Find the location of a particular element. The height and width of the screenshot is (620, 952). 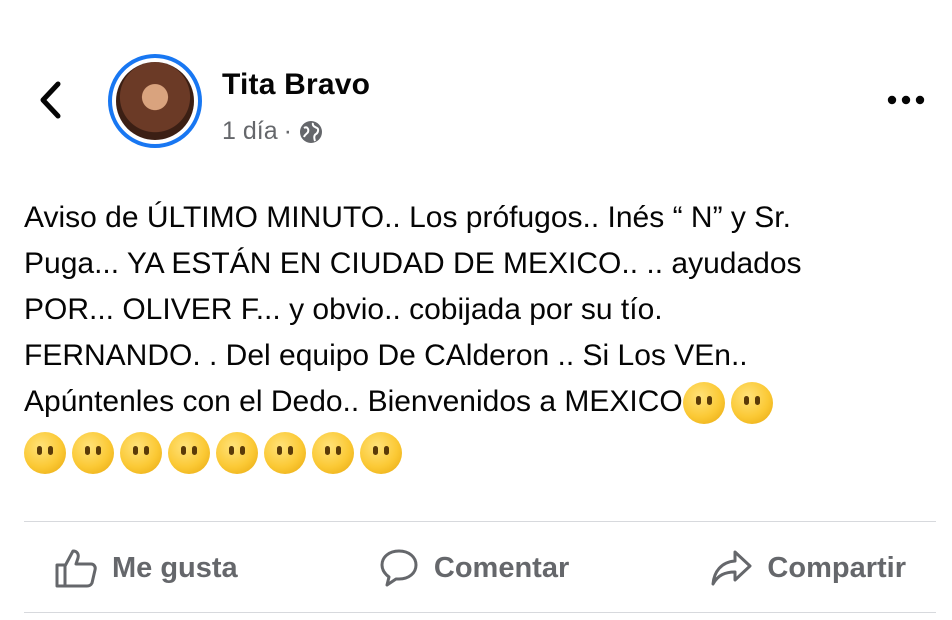

comment-button: Comentar is located at coordinates (473, 568).